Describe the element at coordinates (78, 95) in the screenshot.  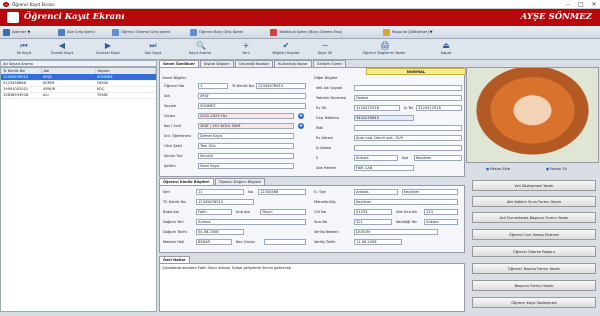
I see `table-row: 19838593928 ALİ TEKİN` at that location.